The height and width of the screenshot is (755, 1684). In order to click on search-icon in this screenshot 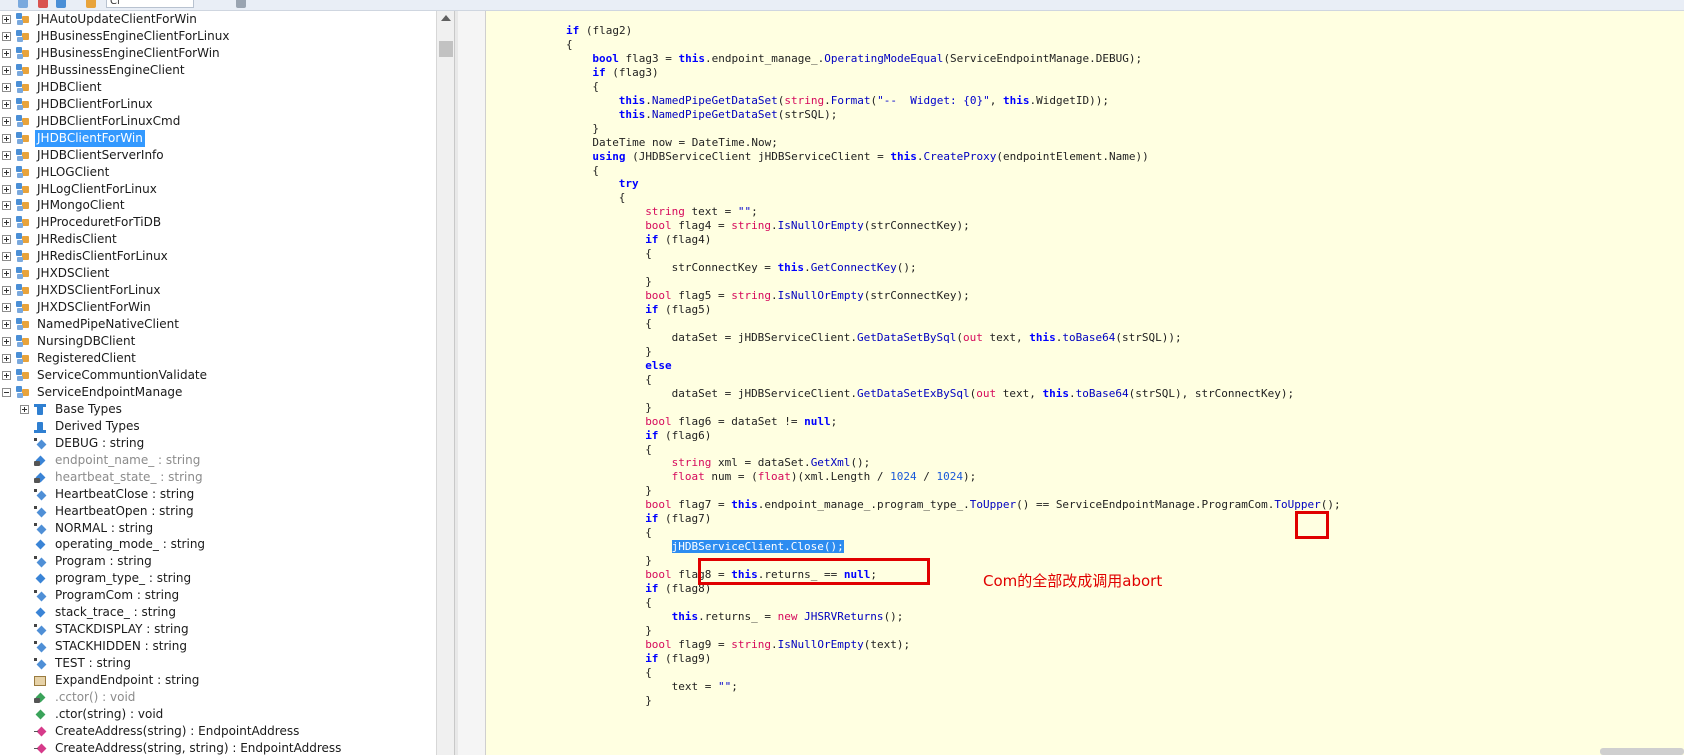, I will do `click(241, 4)`.